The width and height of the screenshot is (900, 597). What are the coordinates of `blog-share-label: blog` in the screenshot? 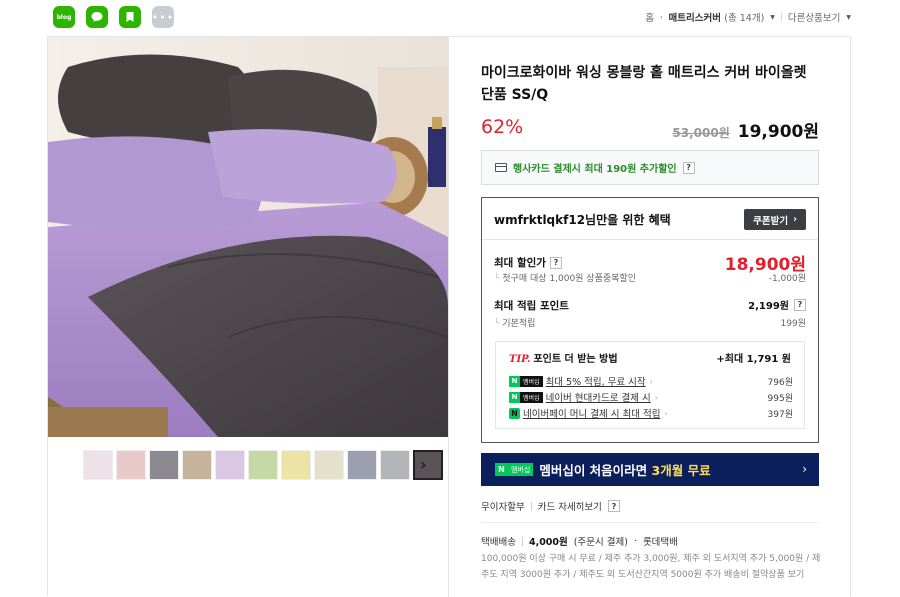 It's located at (64, 17).